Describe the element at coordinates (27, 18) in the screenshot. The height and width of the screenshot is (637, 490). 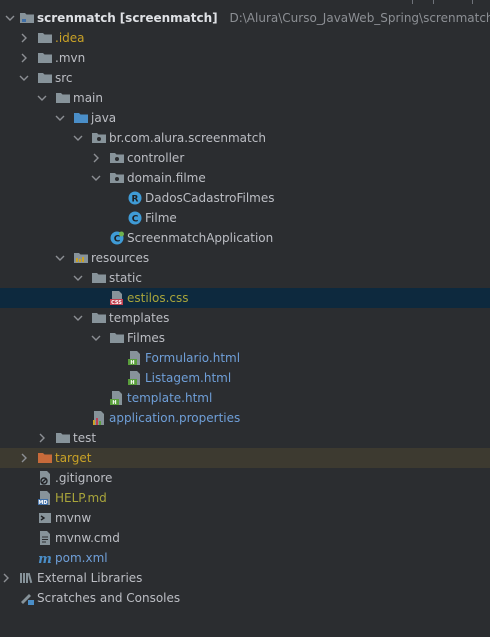
I see `module-folder-icon` at that location.